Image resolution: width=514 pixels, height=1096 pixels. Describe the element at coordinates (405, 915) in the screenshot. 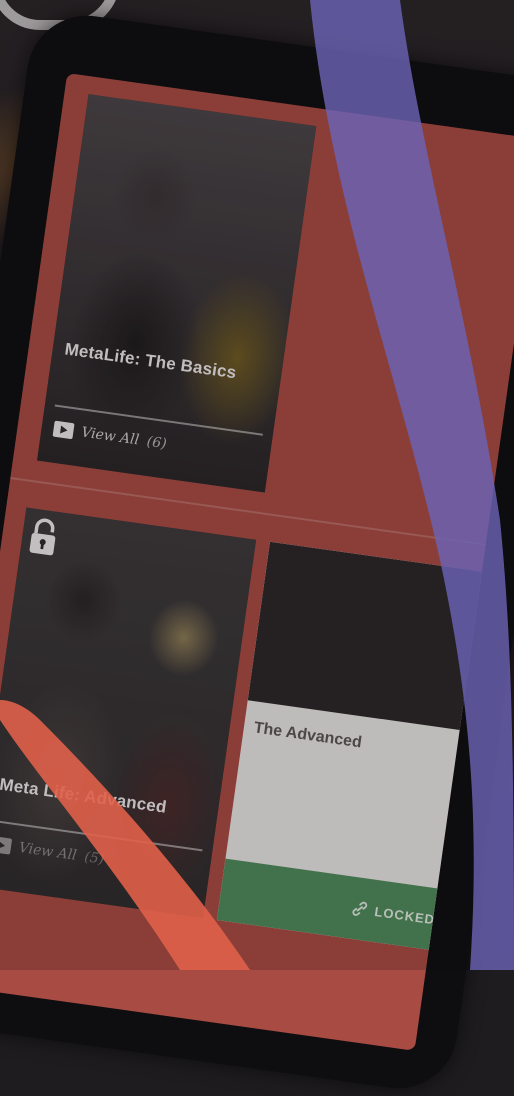

I see `locked-label: LOCKED` at that location.